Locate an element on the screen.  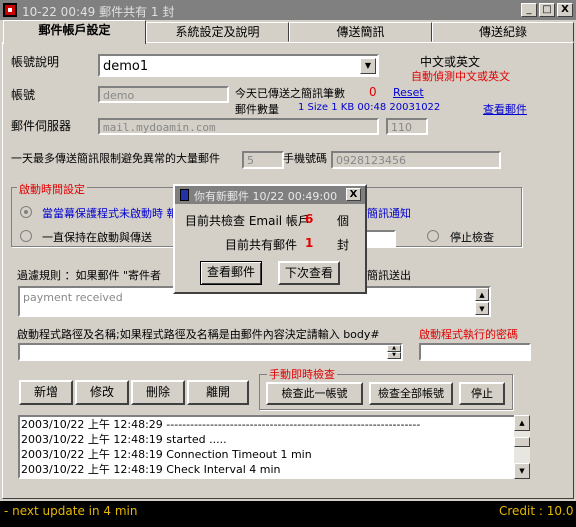
phone-label: 手機號碼 is located at coordinates (305, 158).